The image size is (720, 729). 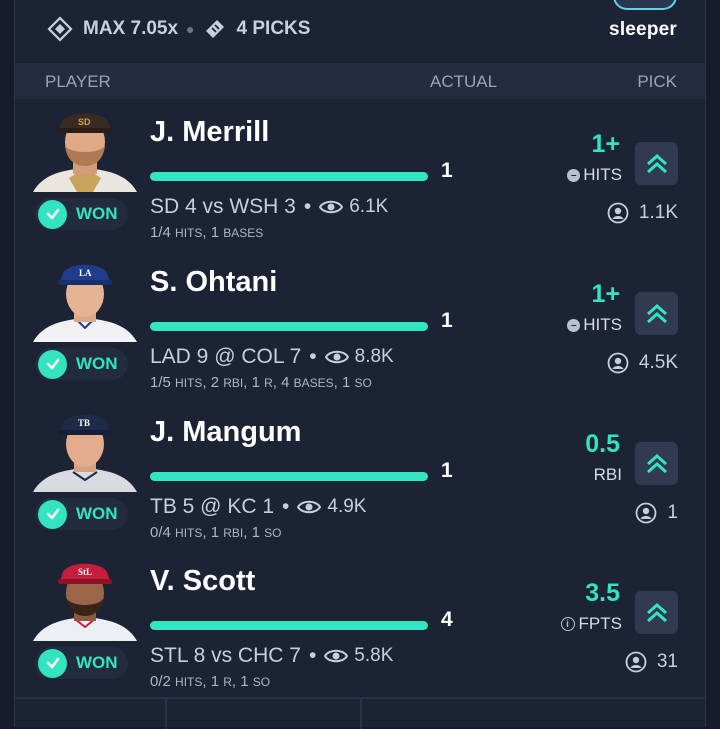 I want to click on svg-text: StL, so click(x=85, y=572).